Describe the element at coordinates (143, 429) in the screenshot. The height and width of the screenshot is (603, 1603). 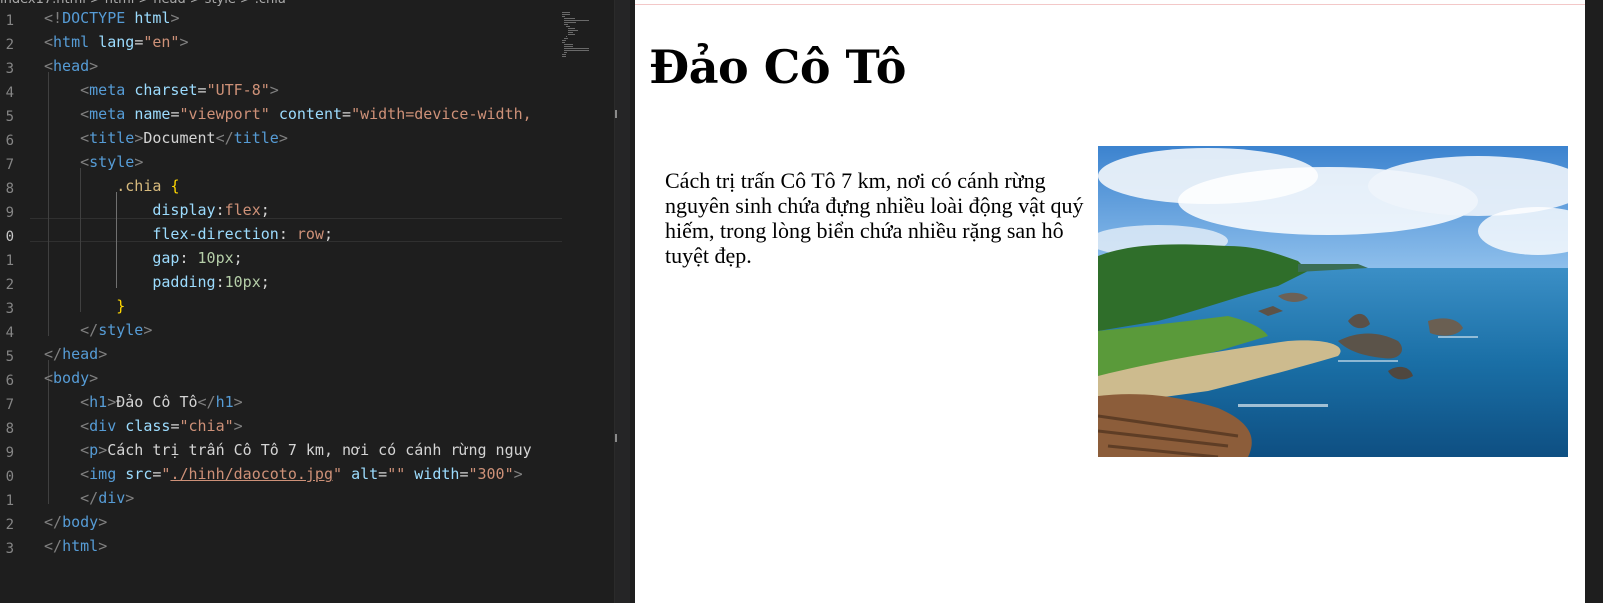
I see `code-line: <div class="chia">` at that location.